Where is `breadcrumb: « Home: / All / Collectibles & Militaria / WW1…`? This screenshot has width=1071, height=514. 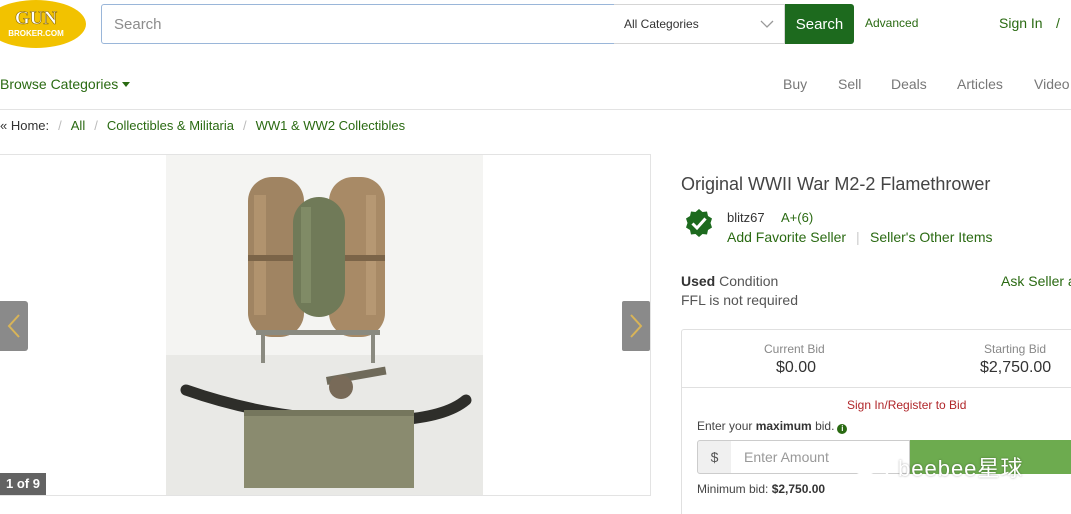
breadcrumb: « Home: / All / Collectibles & Militaria / WW1… is located at coordinates (202, 125).